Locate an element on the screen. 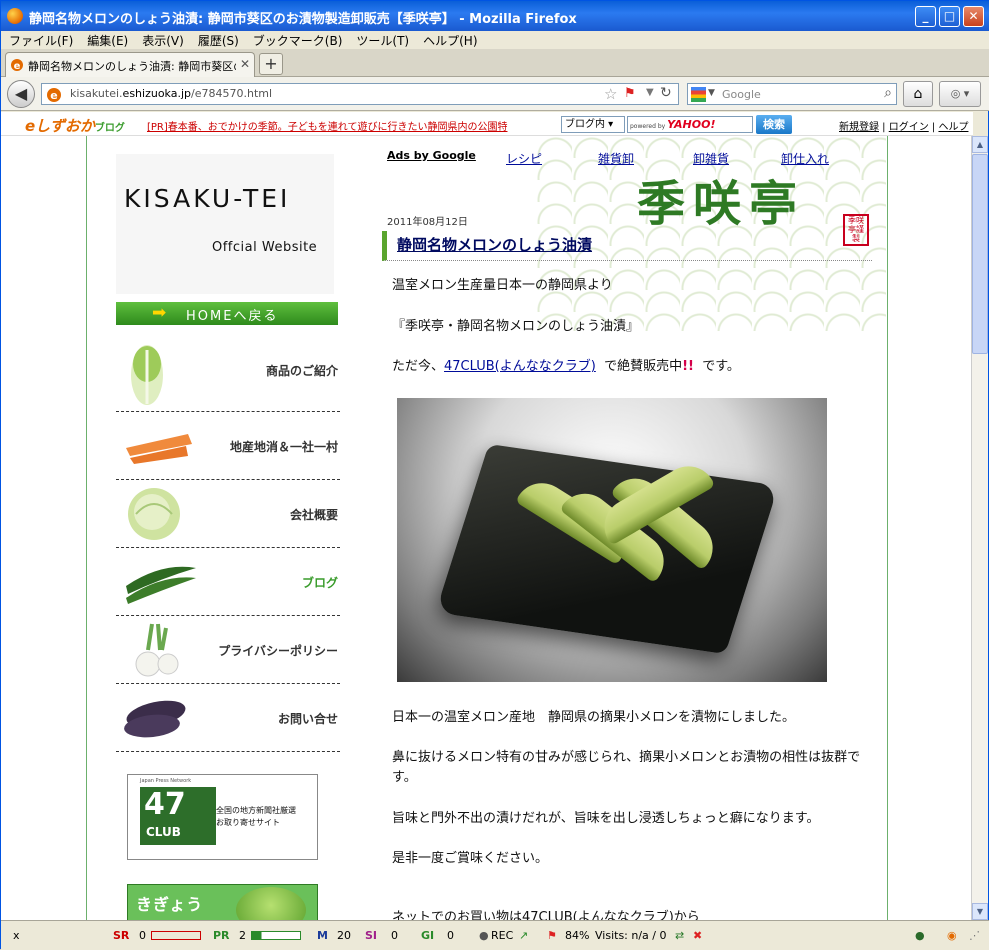  eshizuoka-favicon-icon: e is located at coordinates (17, 65).